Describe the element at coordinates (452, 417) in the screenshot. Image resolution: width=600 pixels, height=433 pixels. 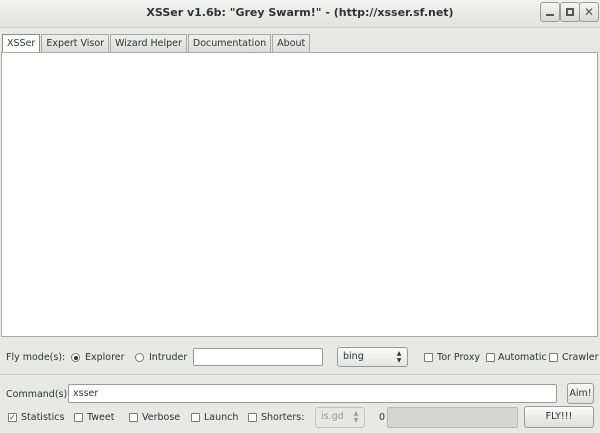
I see `progress-bar` at that location.